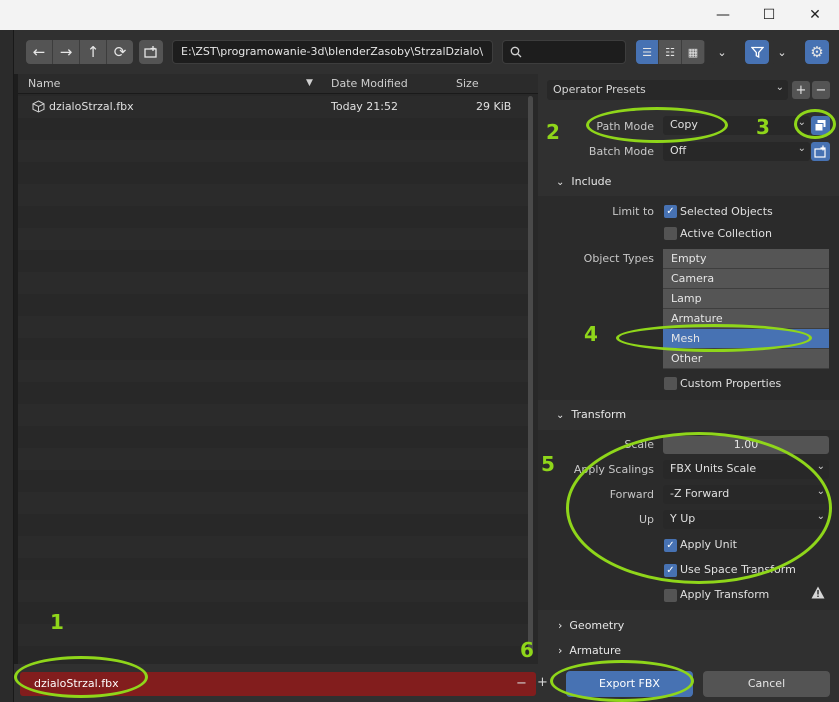 The height and width of the screenshot is (702, 839). Describe the element at coordinates (542, 682) in the screenshot. I see `increment-filename-button: +` at that location.